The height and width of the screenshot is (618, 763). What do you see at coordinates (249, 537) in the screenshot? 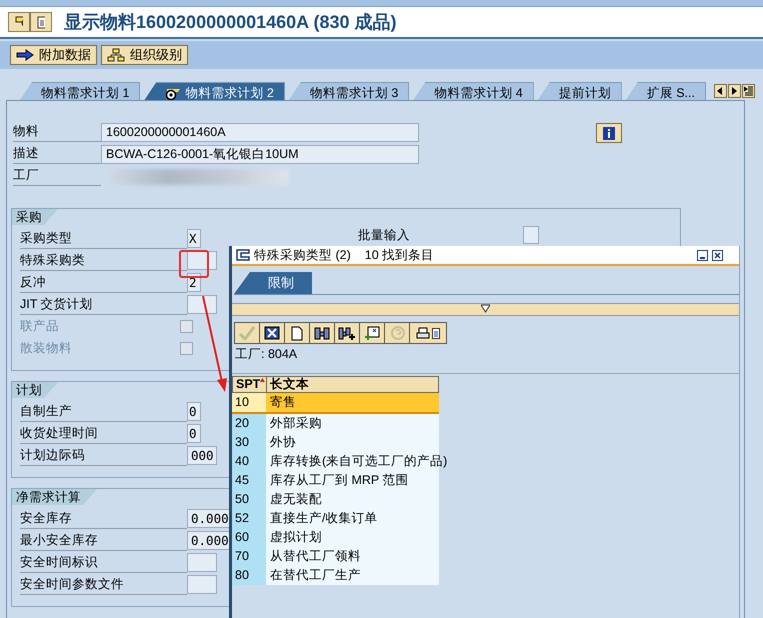
I see `table-cell: 60` at bounding box center [249, 537].